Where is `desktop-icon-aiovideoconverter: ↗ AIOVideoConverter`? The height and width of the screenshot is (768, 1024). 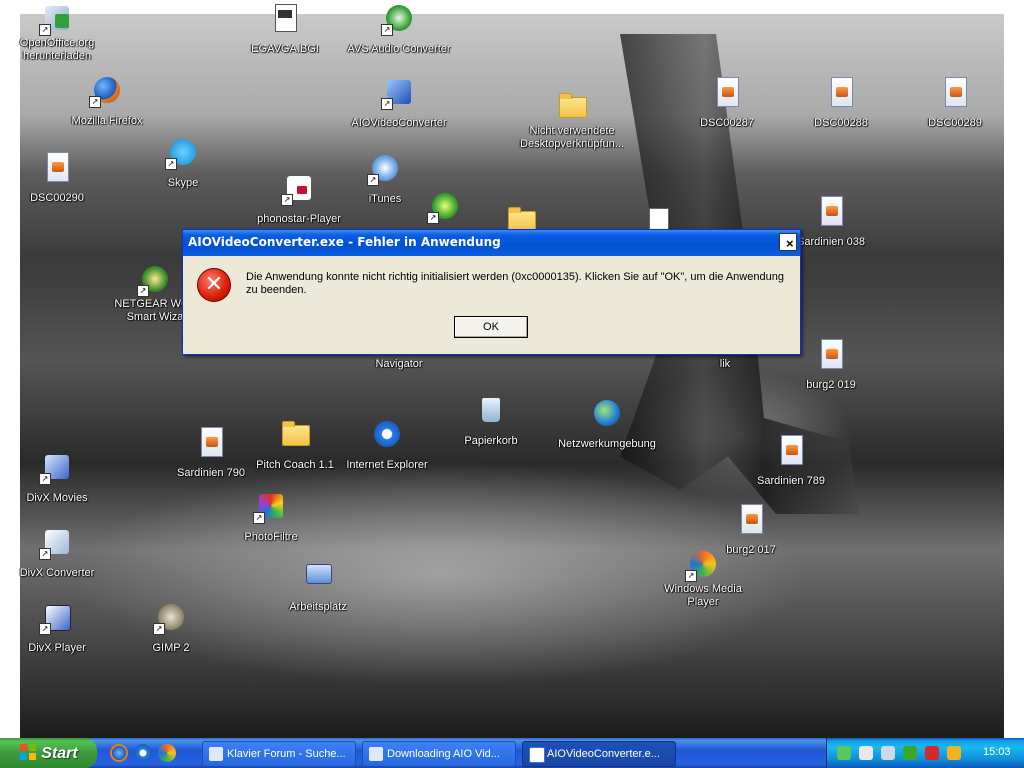
desktop-icon-aiovideoconverter: ↗ AIOVideoConverter is located at coordinates (399, 103).